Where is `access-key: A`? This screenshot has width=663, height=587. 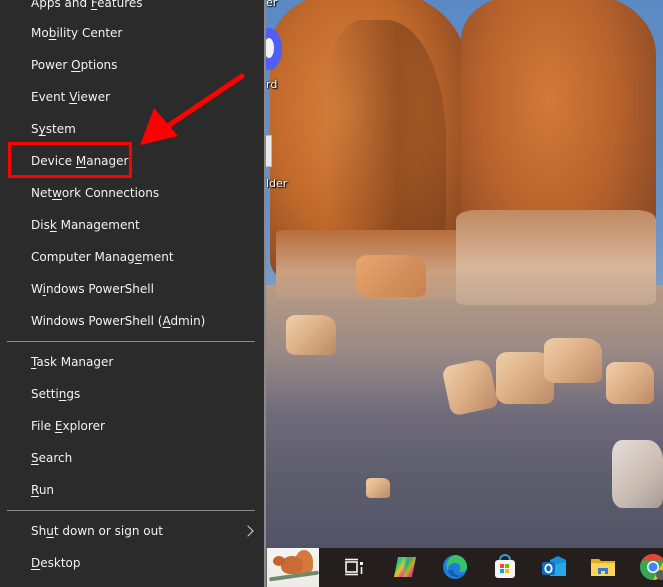
access-key: A is located at coordinates (166, 321).